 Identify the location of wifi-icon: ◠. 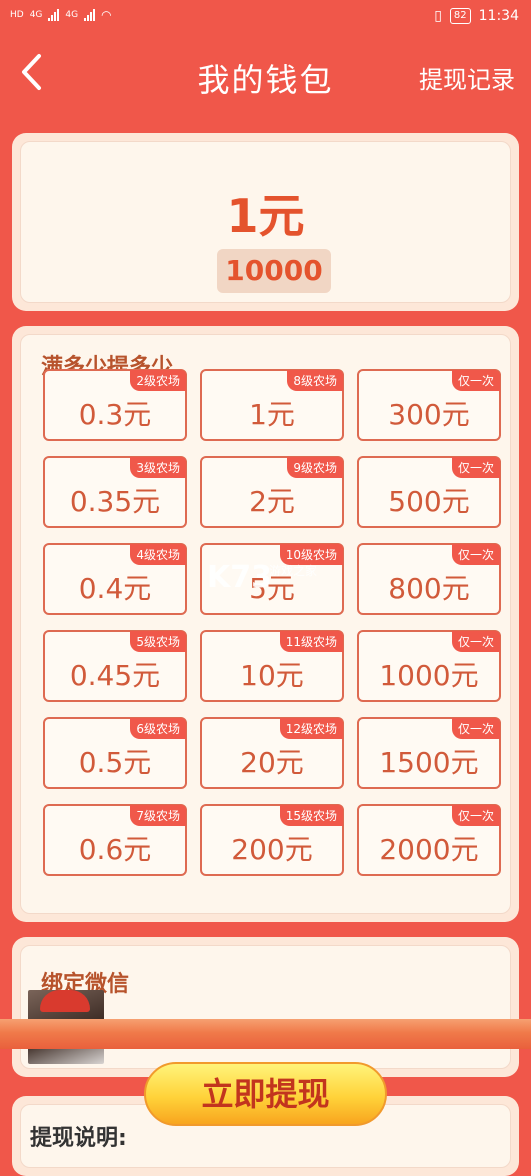
(106, 14).